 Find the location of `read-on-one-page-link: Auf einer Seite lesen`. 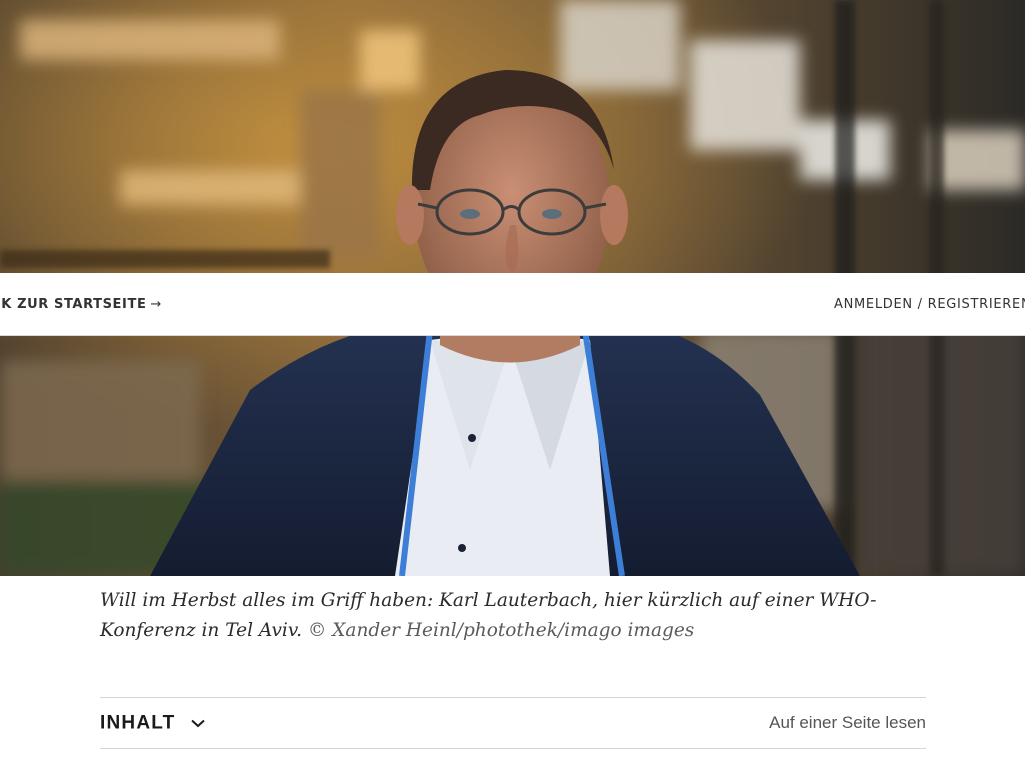

read-on-one-page-link: Auf einer Seite lesen is located at coordinates (847, 723).